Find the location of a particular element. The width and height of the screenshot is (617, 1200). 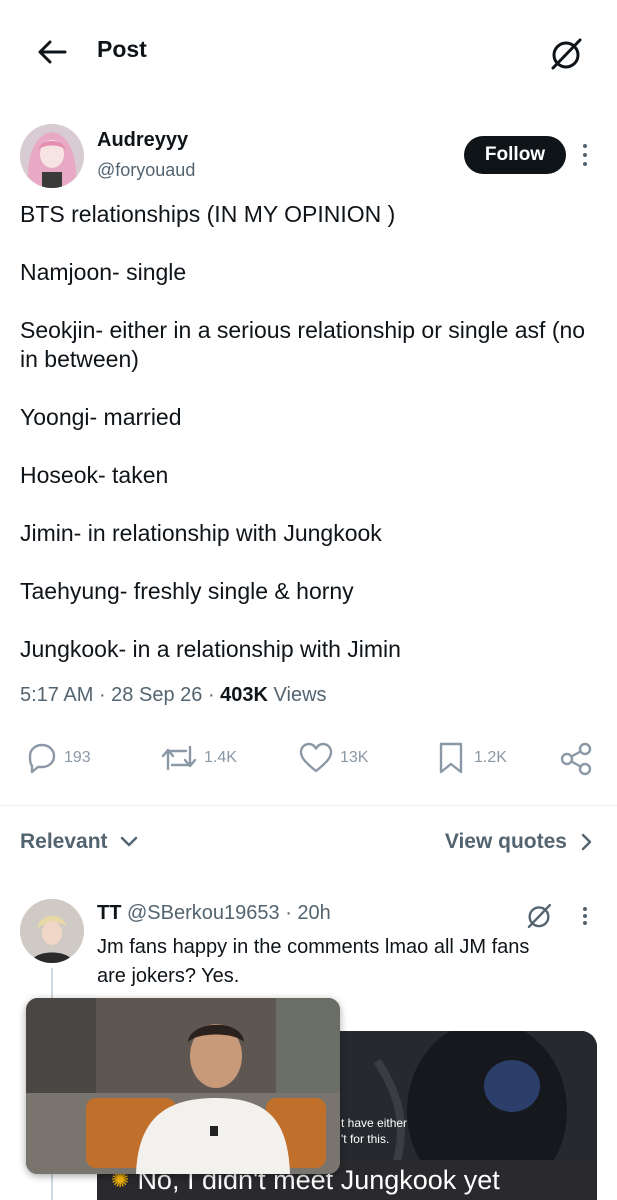

reply-avatar-image is located at coordinates (52, 931).